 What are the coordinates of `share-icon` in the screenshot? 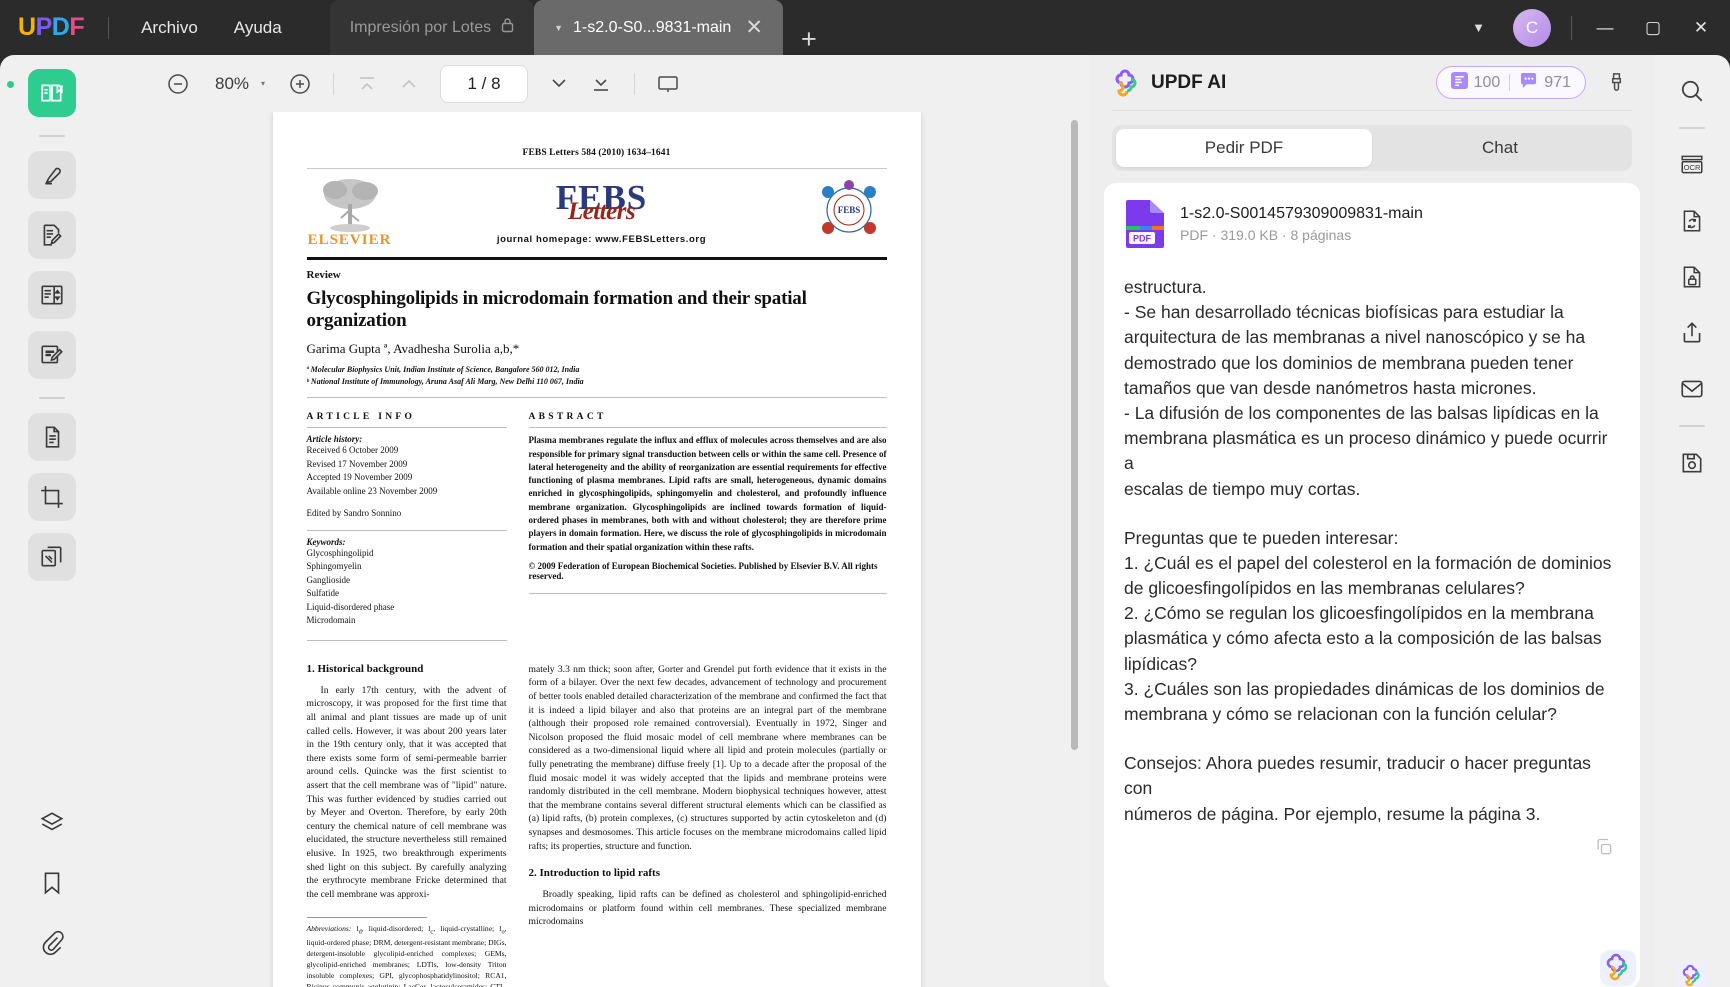 It's located at (1692, 333).